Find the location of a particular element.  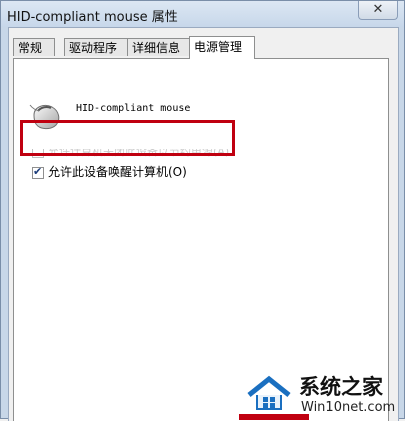

house-logo-icon is located at coordinates (271, 394).